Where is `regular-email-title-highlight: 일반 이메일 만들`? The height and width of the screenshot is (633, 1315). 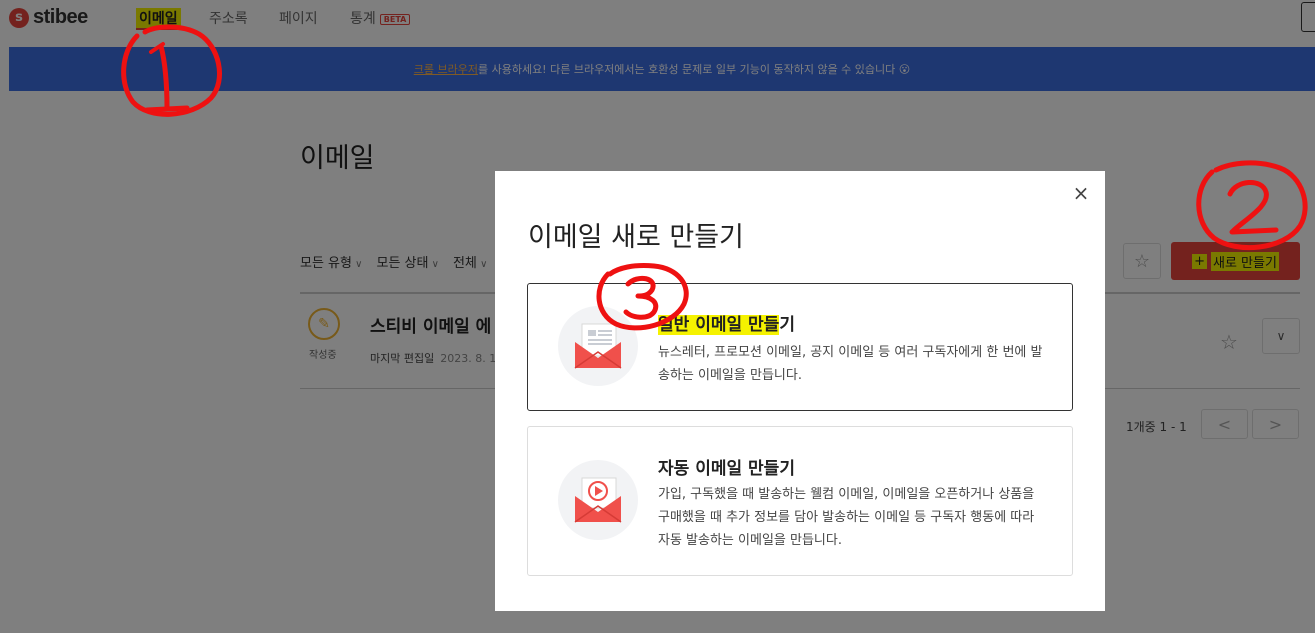 regular-email-title-highlight: 일반 이메일 만들 is located at coordinates (719, 325).